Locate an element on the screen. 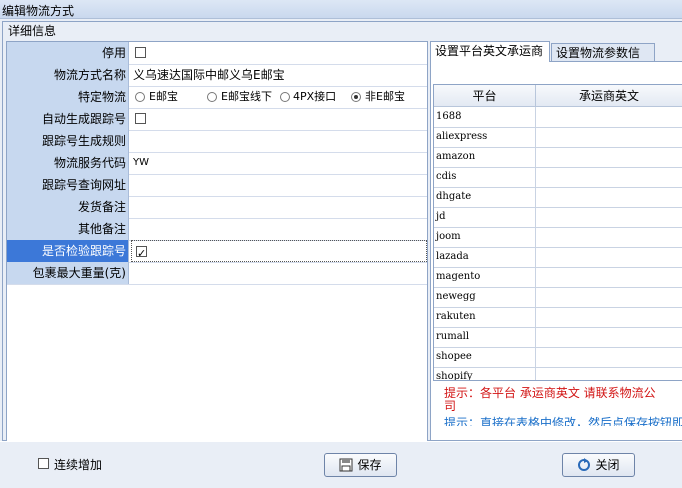  tip-carrier-contact: 提示：各平台 承运商英文 请联系物流公司 is located at coordinates (550, 399).